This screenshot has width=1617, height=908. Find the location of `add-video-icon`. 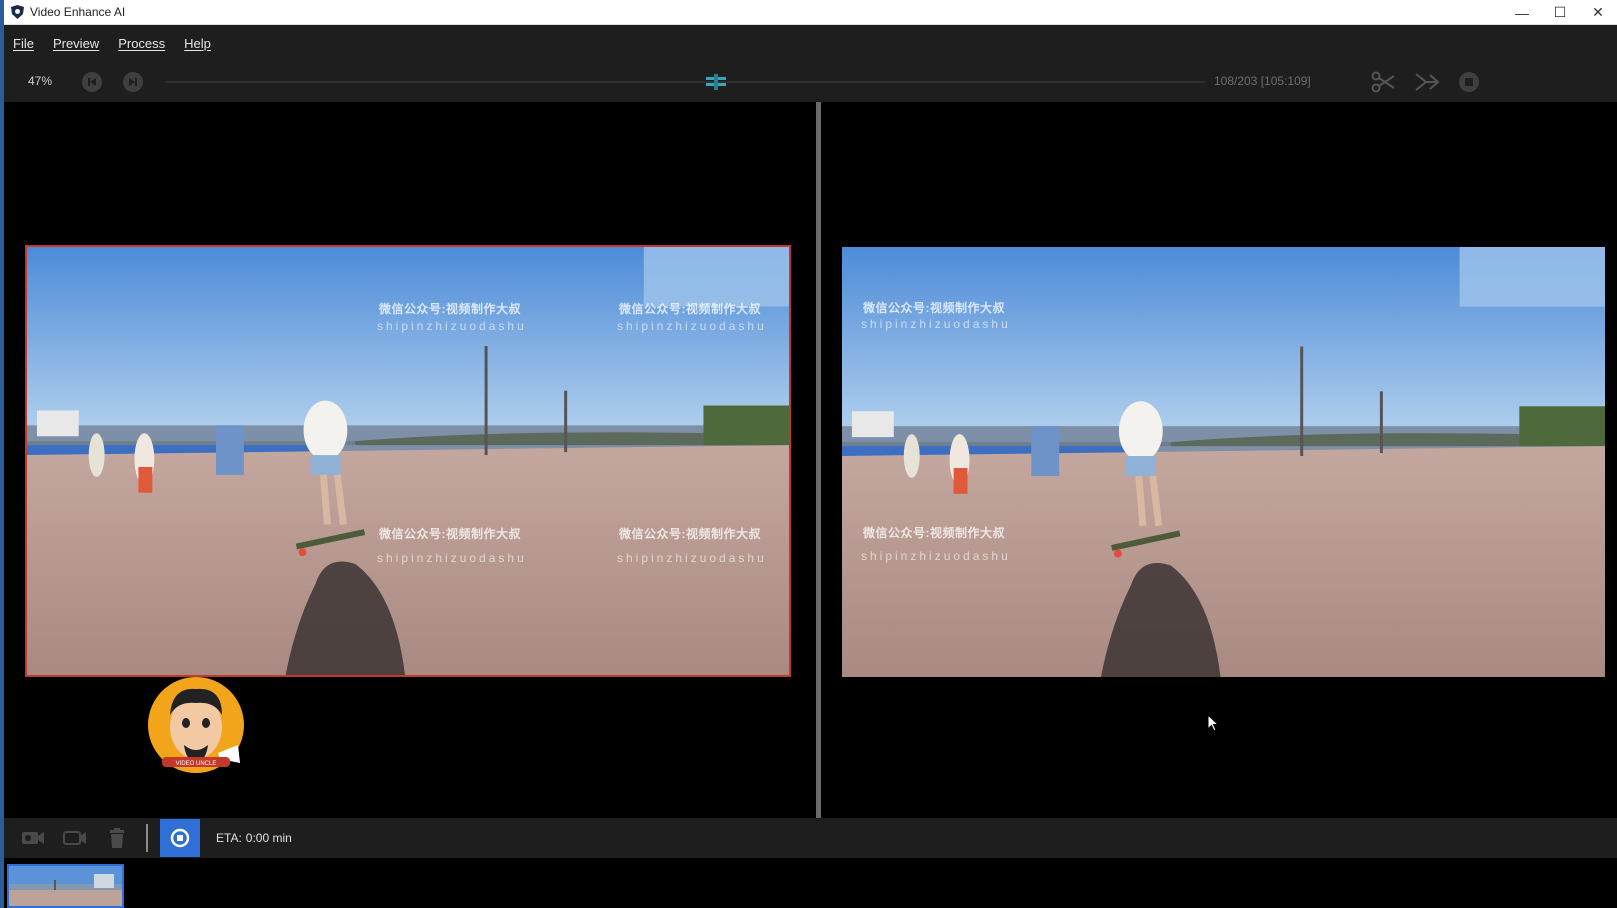

add-video-icon is located at coordinates (33, 838).